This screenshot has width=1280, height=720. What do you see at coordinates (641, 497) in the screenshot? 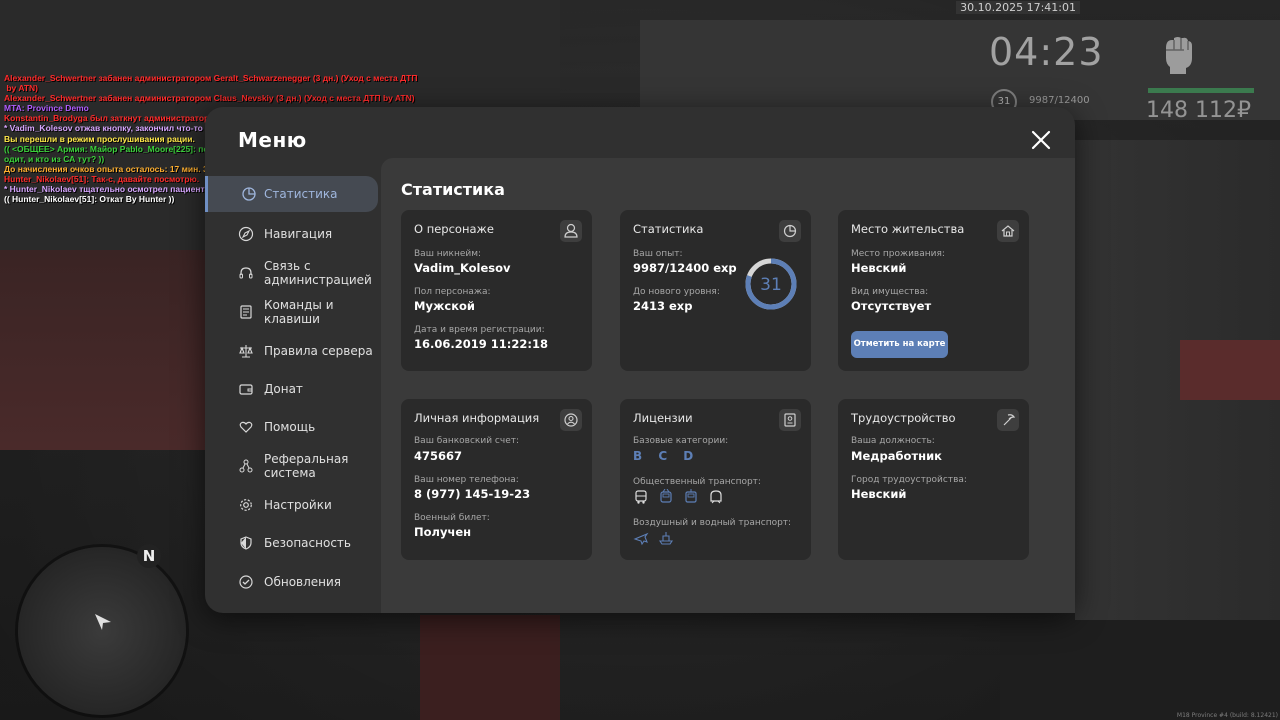
I see `bus-icon` at bounding box center [641, 497].